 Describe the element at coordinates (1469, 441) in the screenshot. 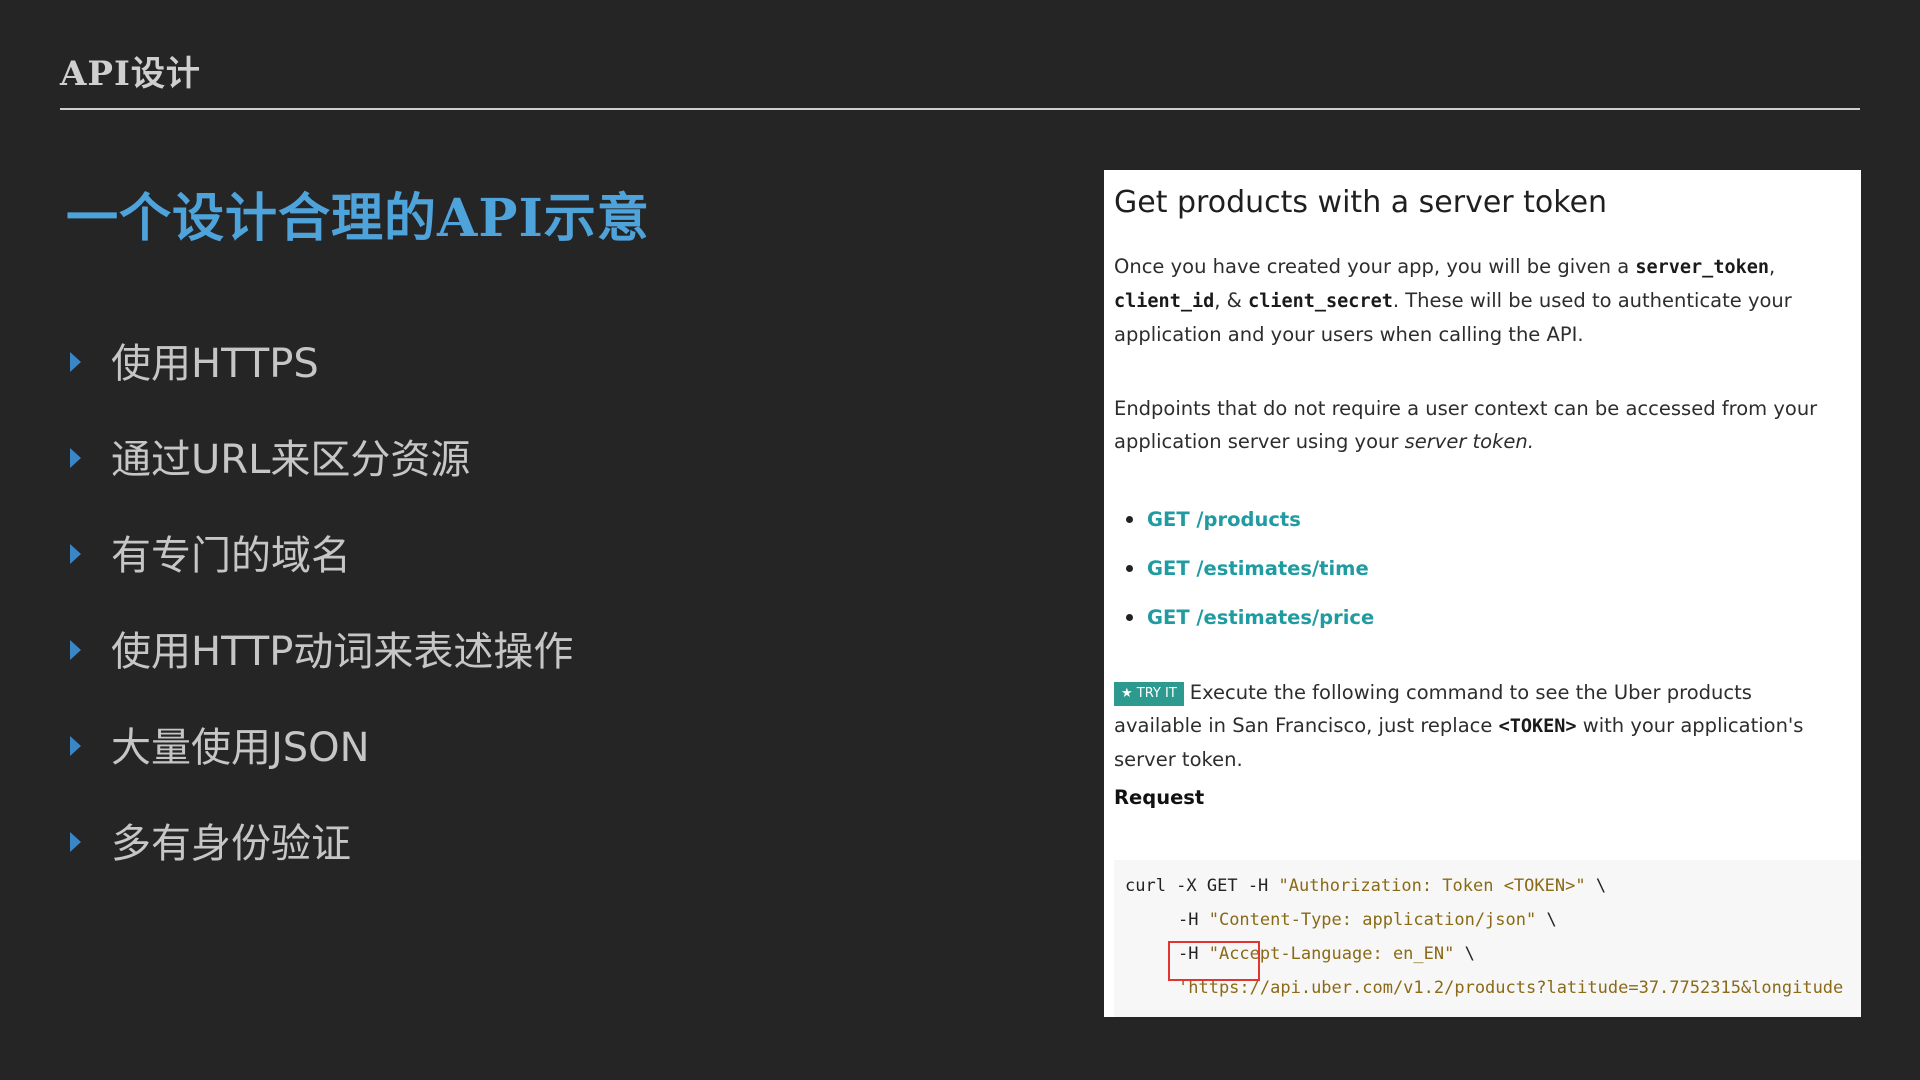

I see `doc-emphasis: server token.` at that location.